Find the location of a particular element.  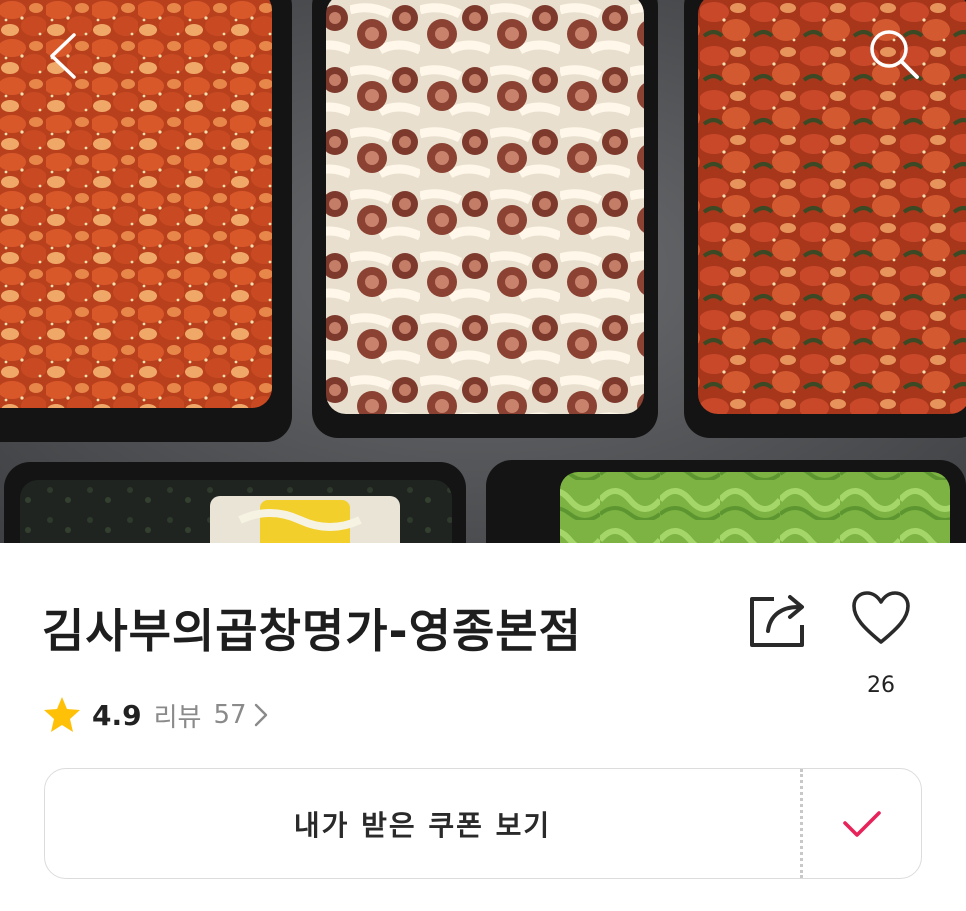

like-button is located at coordinates (881, 618).